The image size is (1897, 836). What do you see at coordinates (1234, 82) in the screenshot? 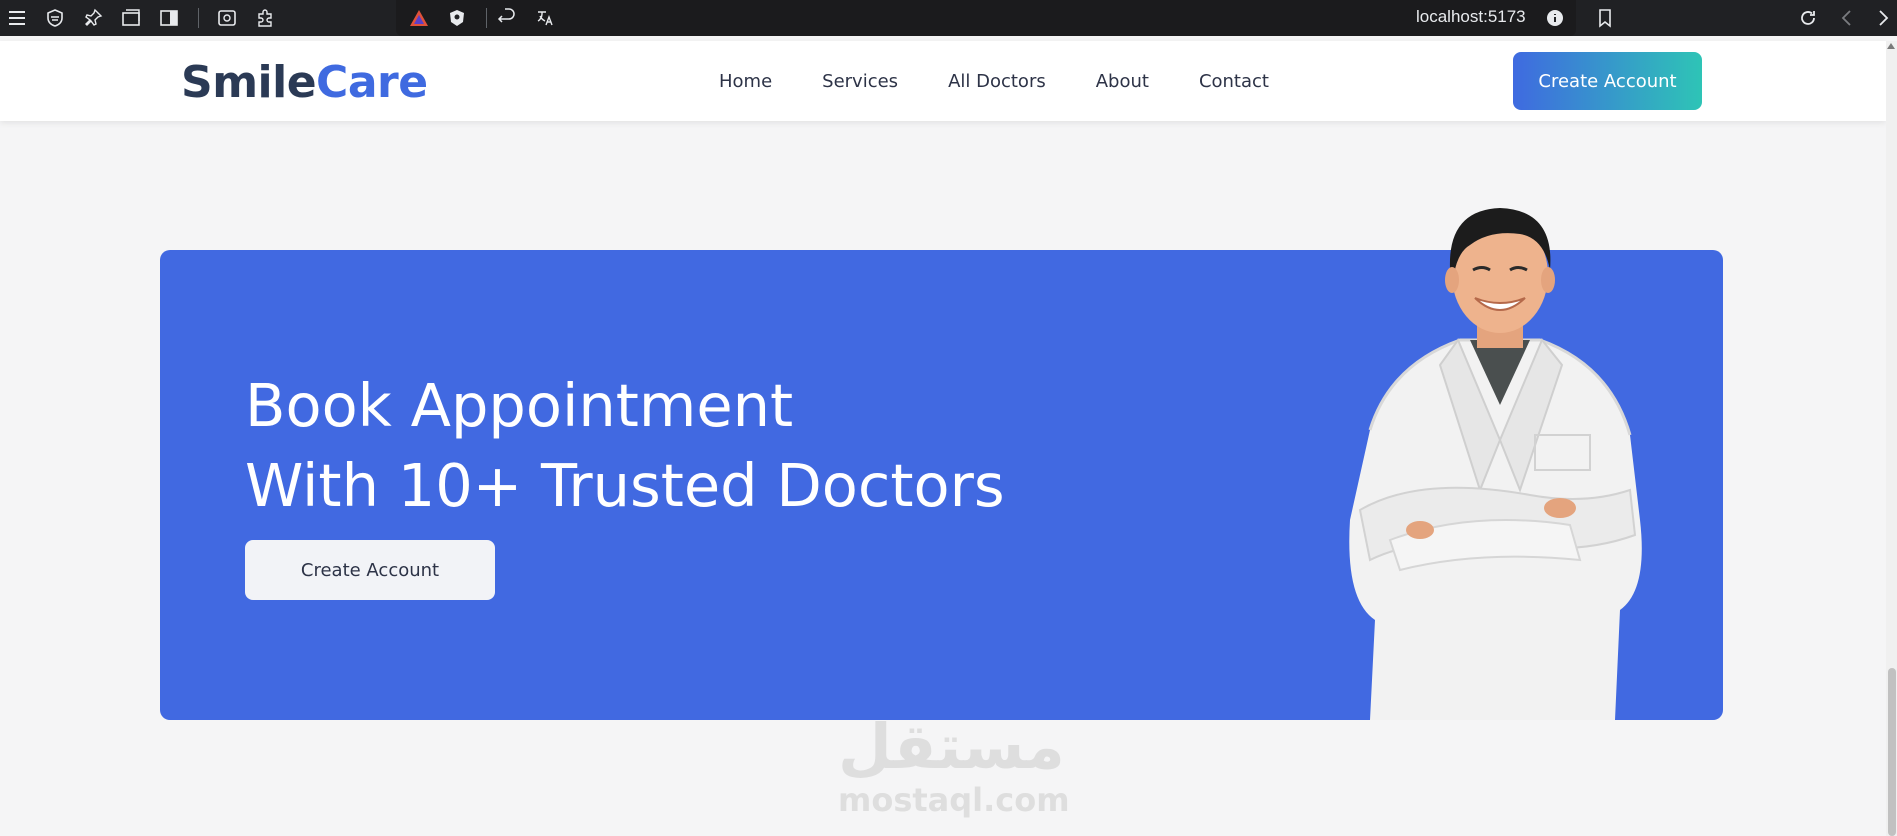
I see `nav-link-contact: Contact` at bounding box center [1234, 82].